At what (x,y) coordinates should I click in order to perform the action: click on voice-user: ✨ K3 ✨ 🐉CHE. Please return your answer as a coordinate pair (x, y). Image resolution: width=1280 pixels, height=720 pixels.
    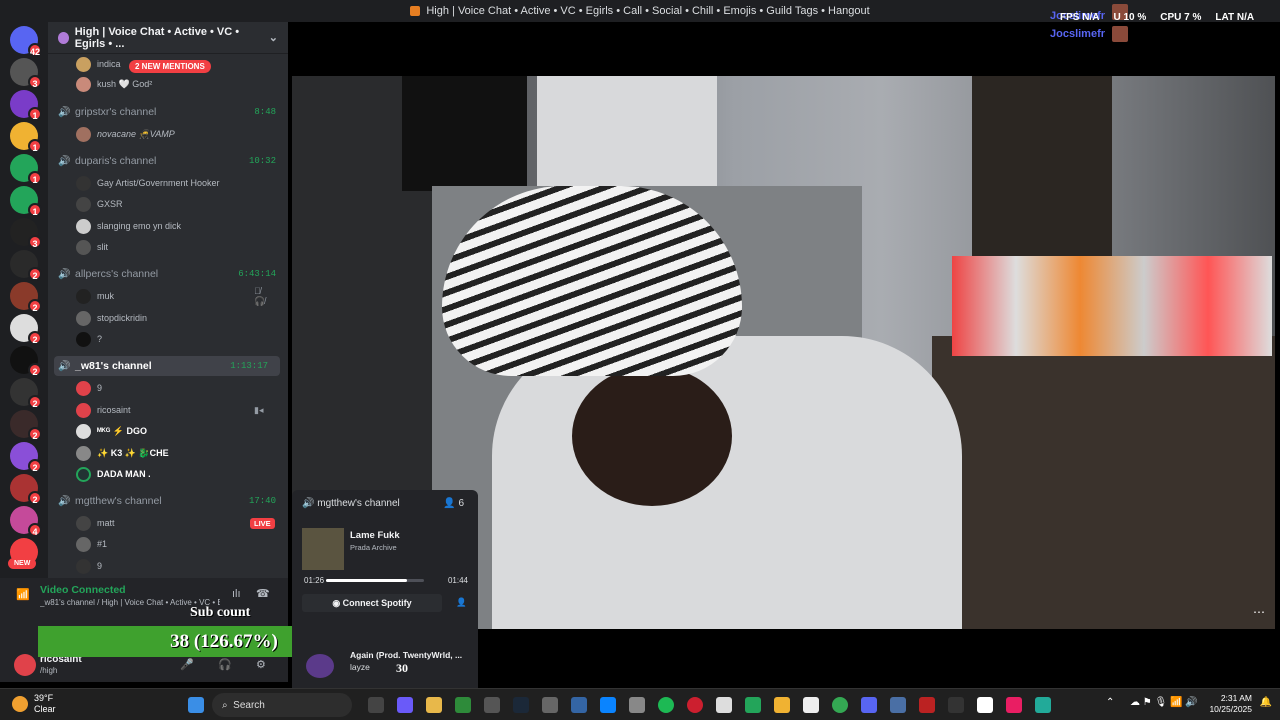
    Looking at the image, I should click on (122, 453).